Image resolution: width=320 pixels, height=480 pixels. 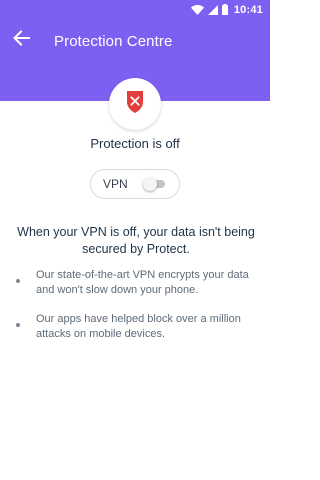 I want to click on vpn-label: VPN, so click(x=115, y=184).